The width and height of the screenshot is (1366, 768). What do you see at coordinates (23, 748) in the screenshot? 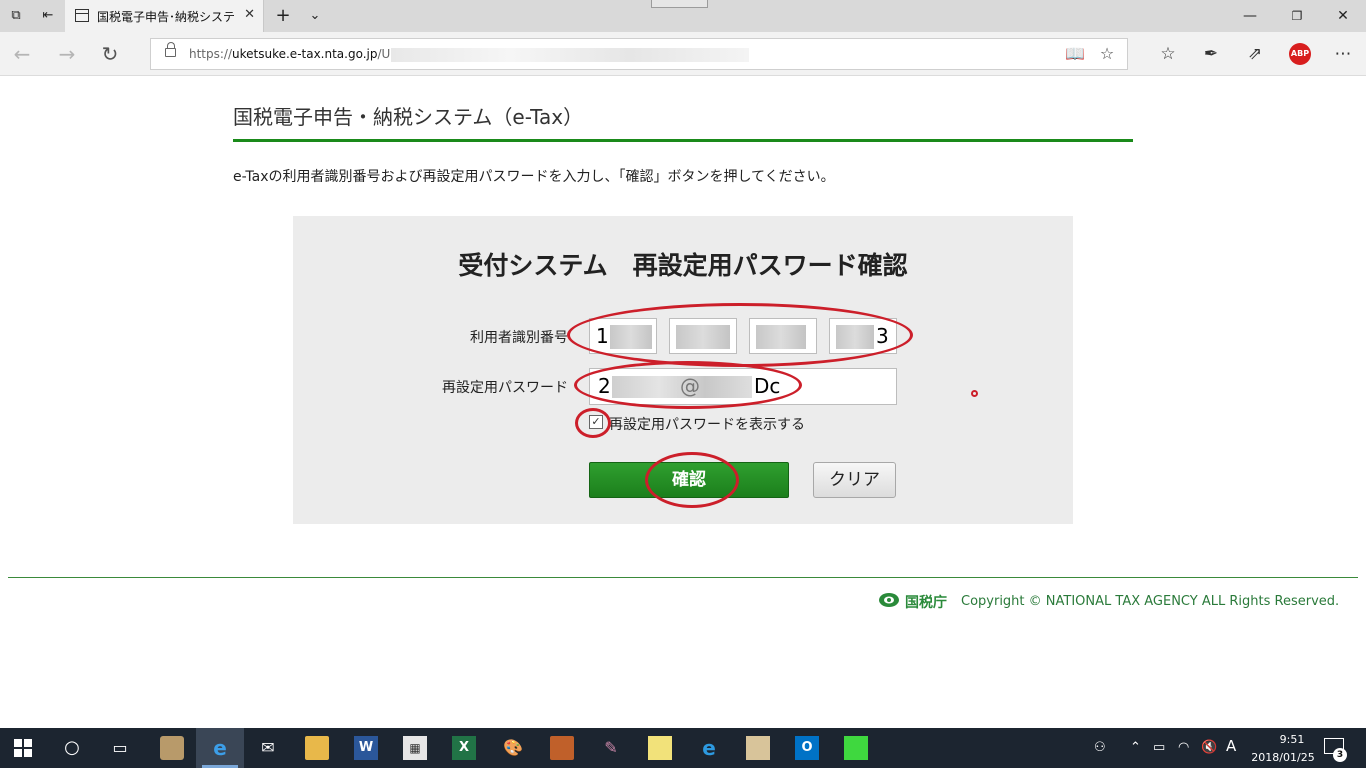
I see `windows-start-icon` at bounding box center [23, 748].